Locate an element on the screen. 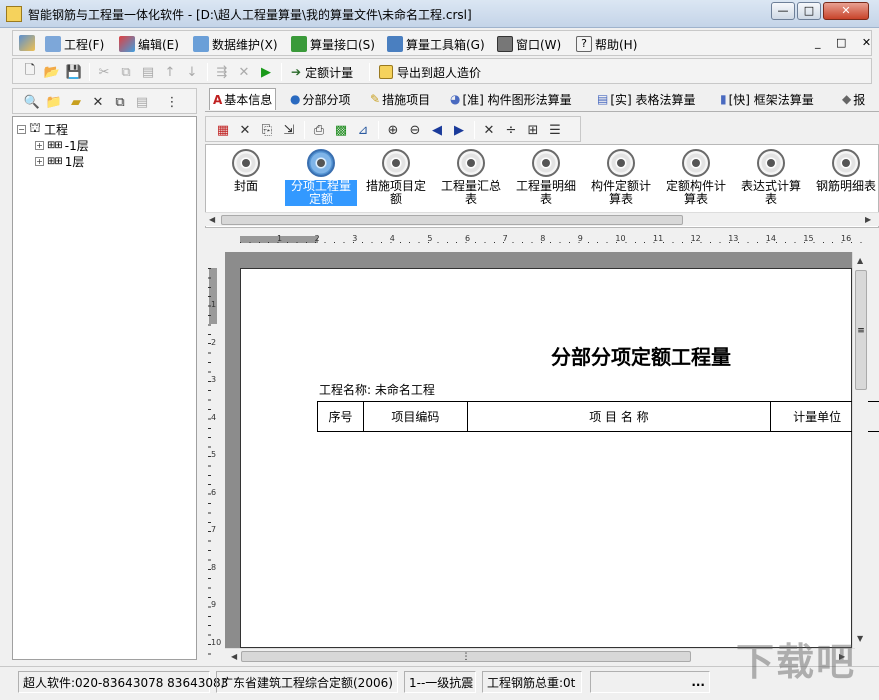  tab-basic-info: A 基本信息 is located at coordinates (243, 99).